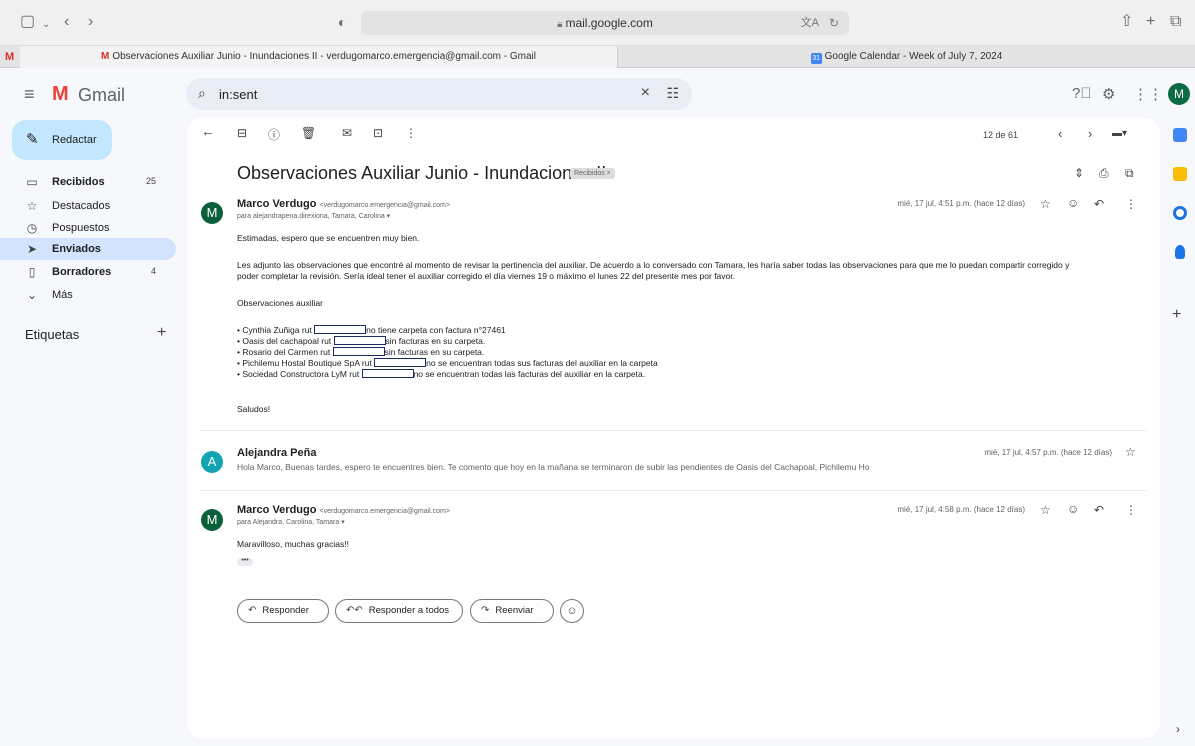 The image size is (1195, 746). I want to click on main-menu-icon: ≡, so click(29, 94).